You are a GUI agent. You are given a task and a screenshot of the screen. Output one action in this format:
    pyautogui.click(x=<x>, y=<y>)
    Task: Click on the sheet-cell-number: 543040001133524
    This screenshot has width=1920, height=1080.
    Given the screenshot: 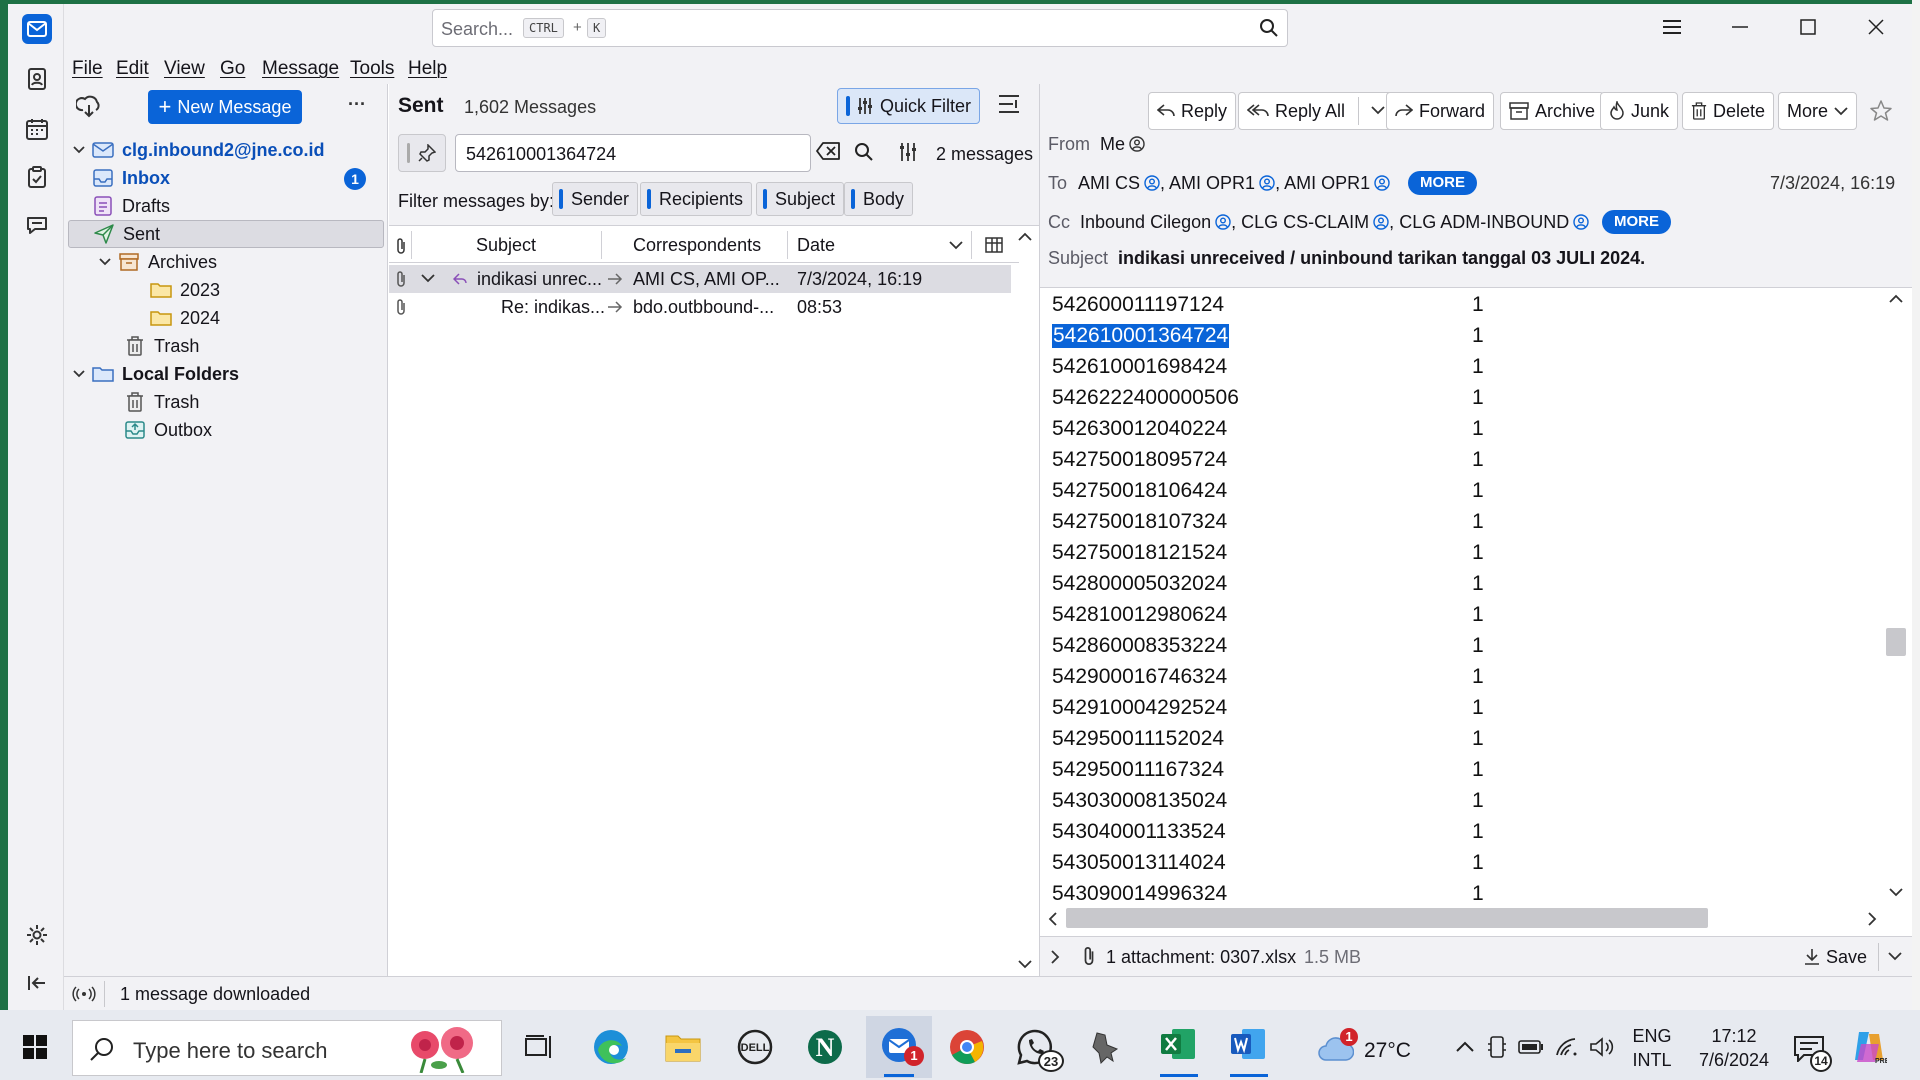 What is the action you would take?
    pyautogui.click(x=1139, y=832)
    